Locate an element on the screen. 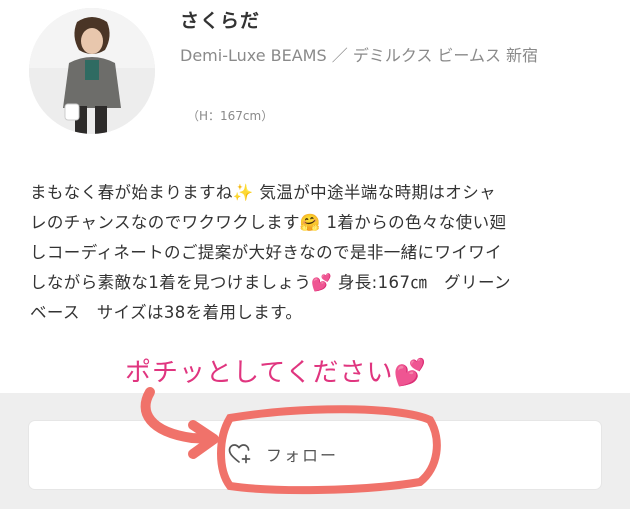  heart-plus-icon is located at coordinates (240, 454).